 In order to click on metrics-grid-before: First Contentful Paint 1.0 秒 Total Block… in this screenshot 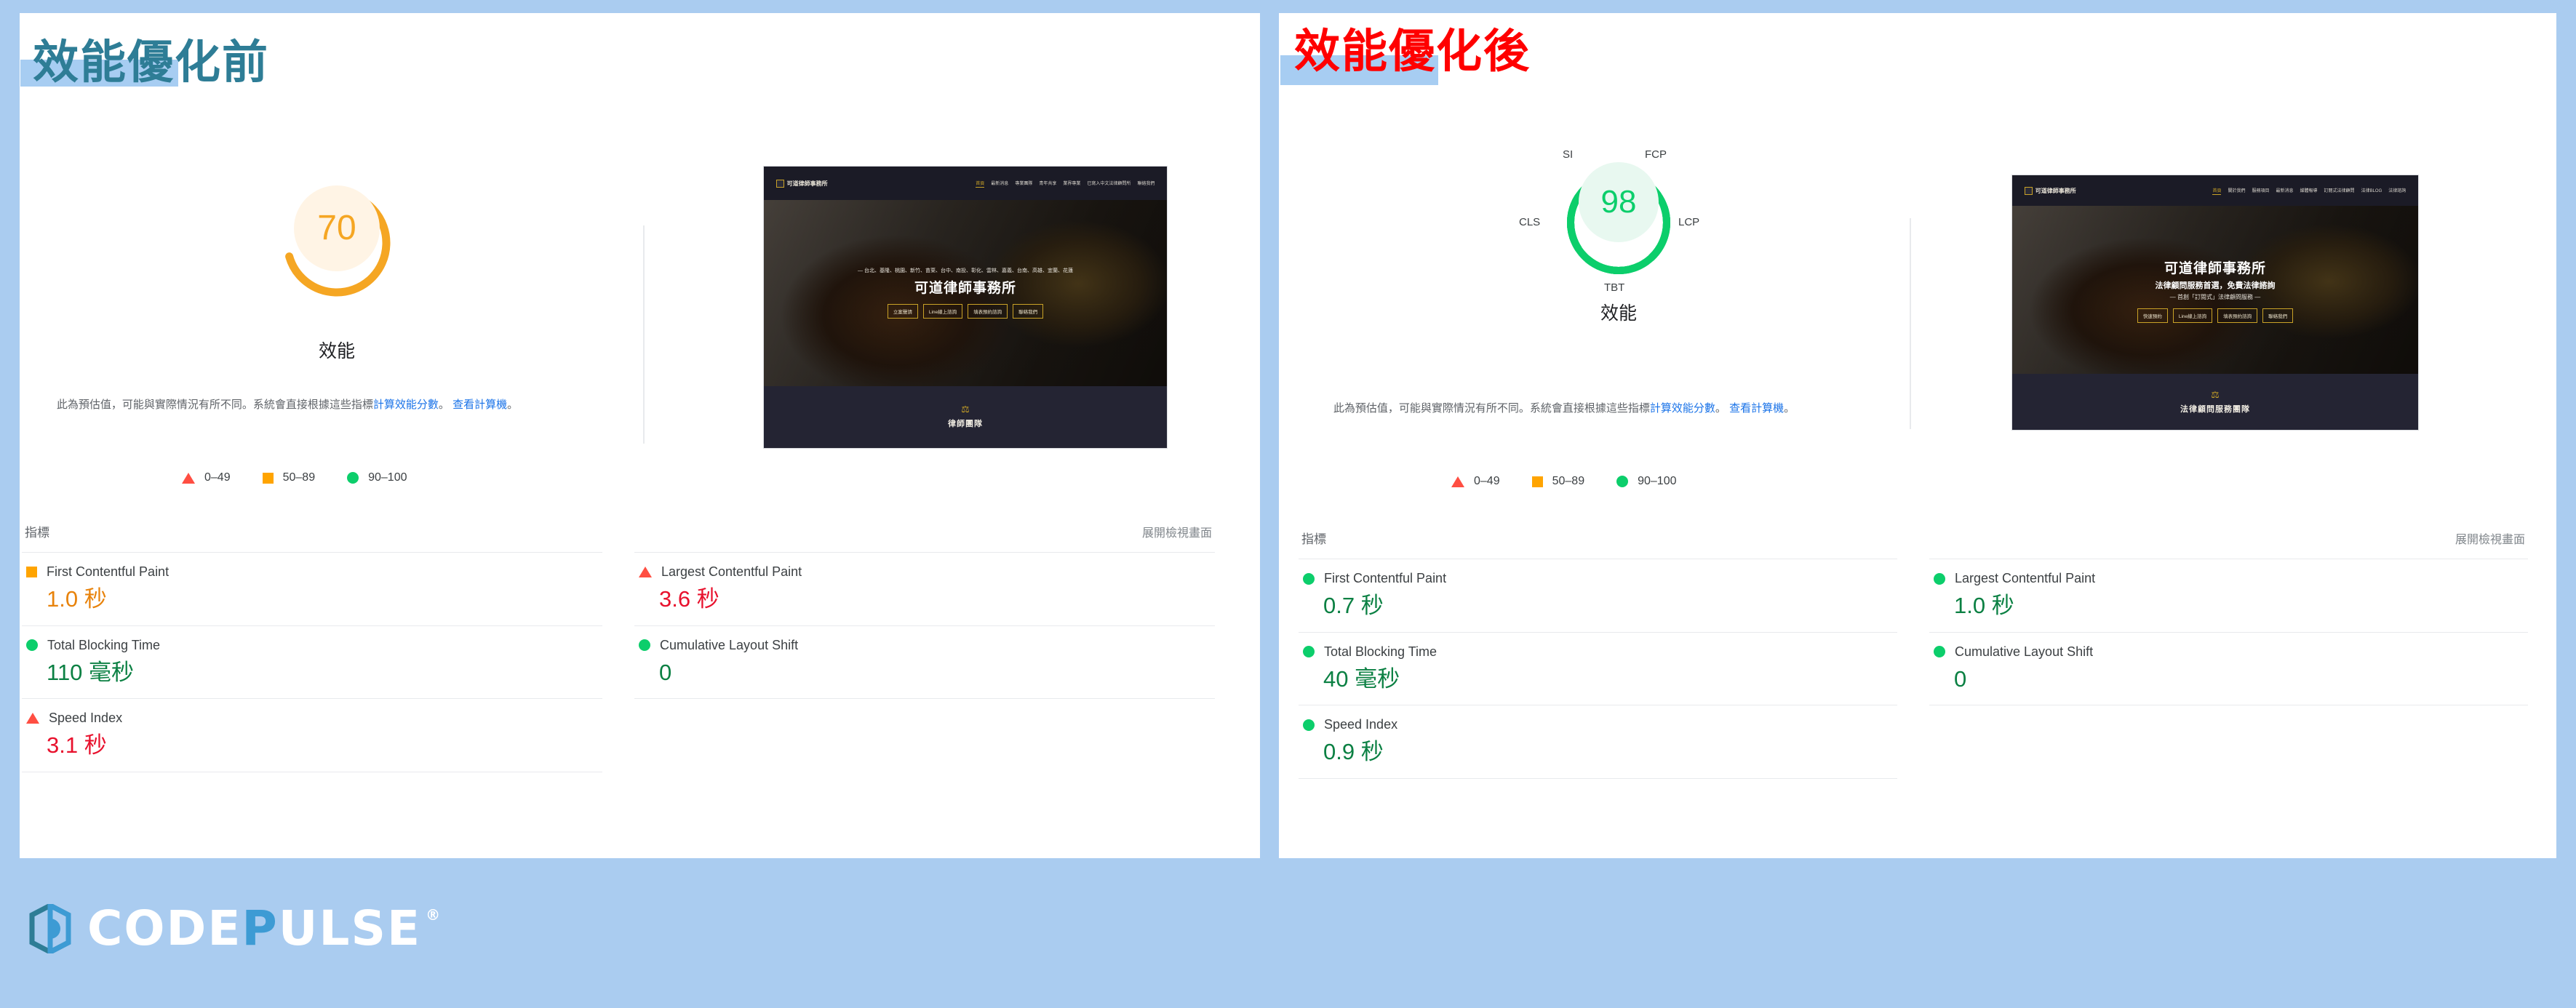, I will do `click(618, 662)`.